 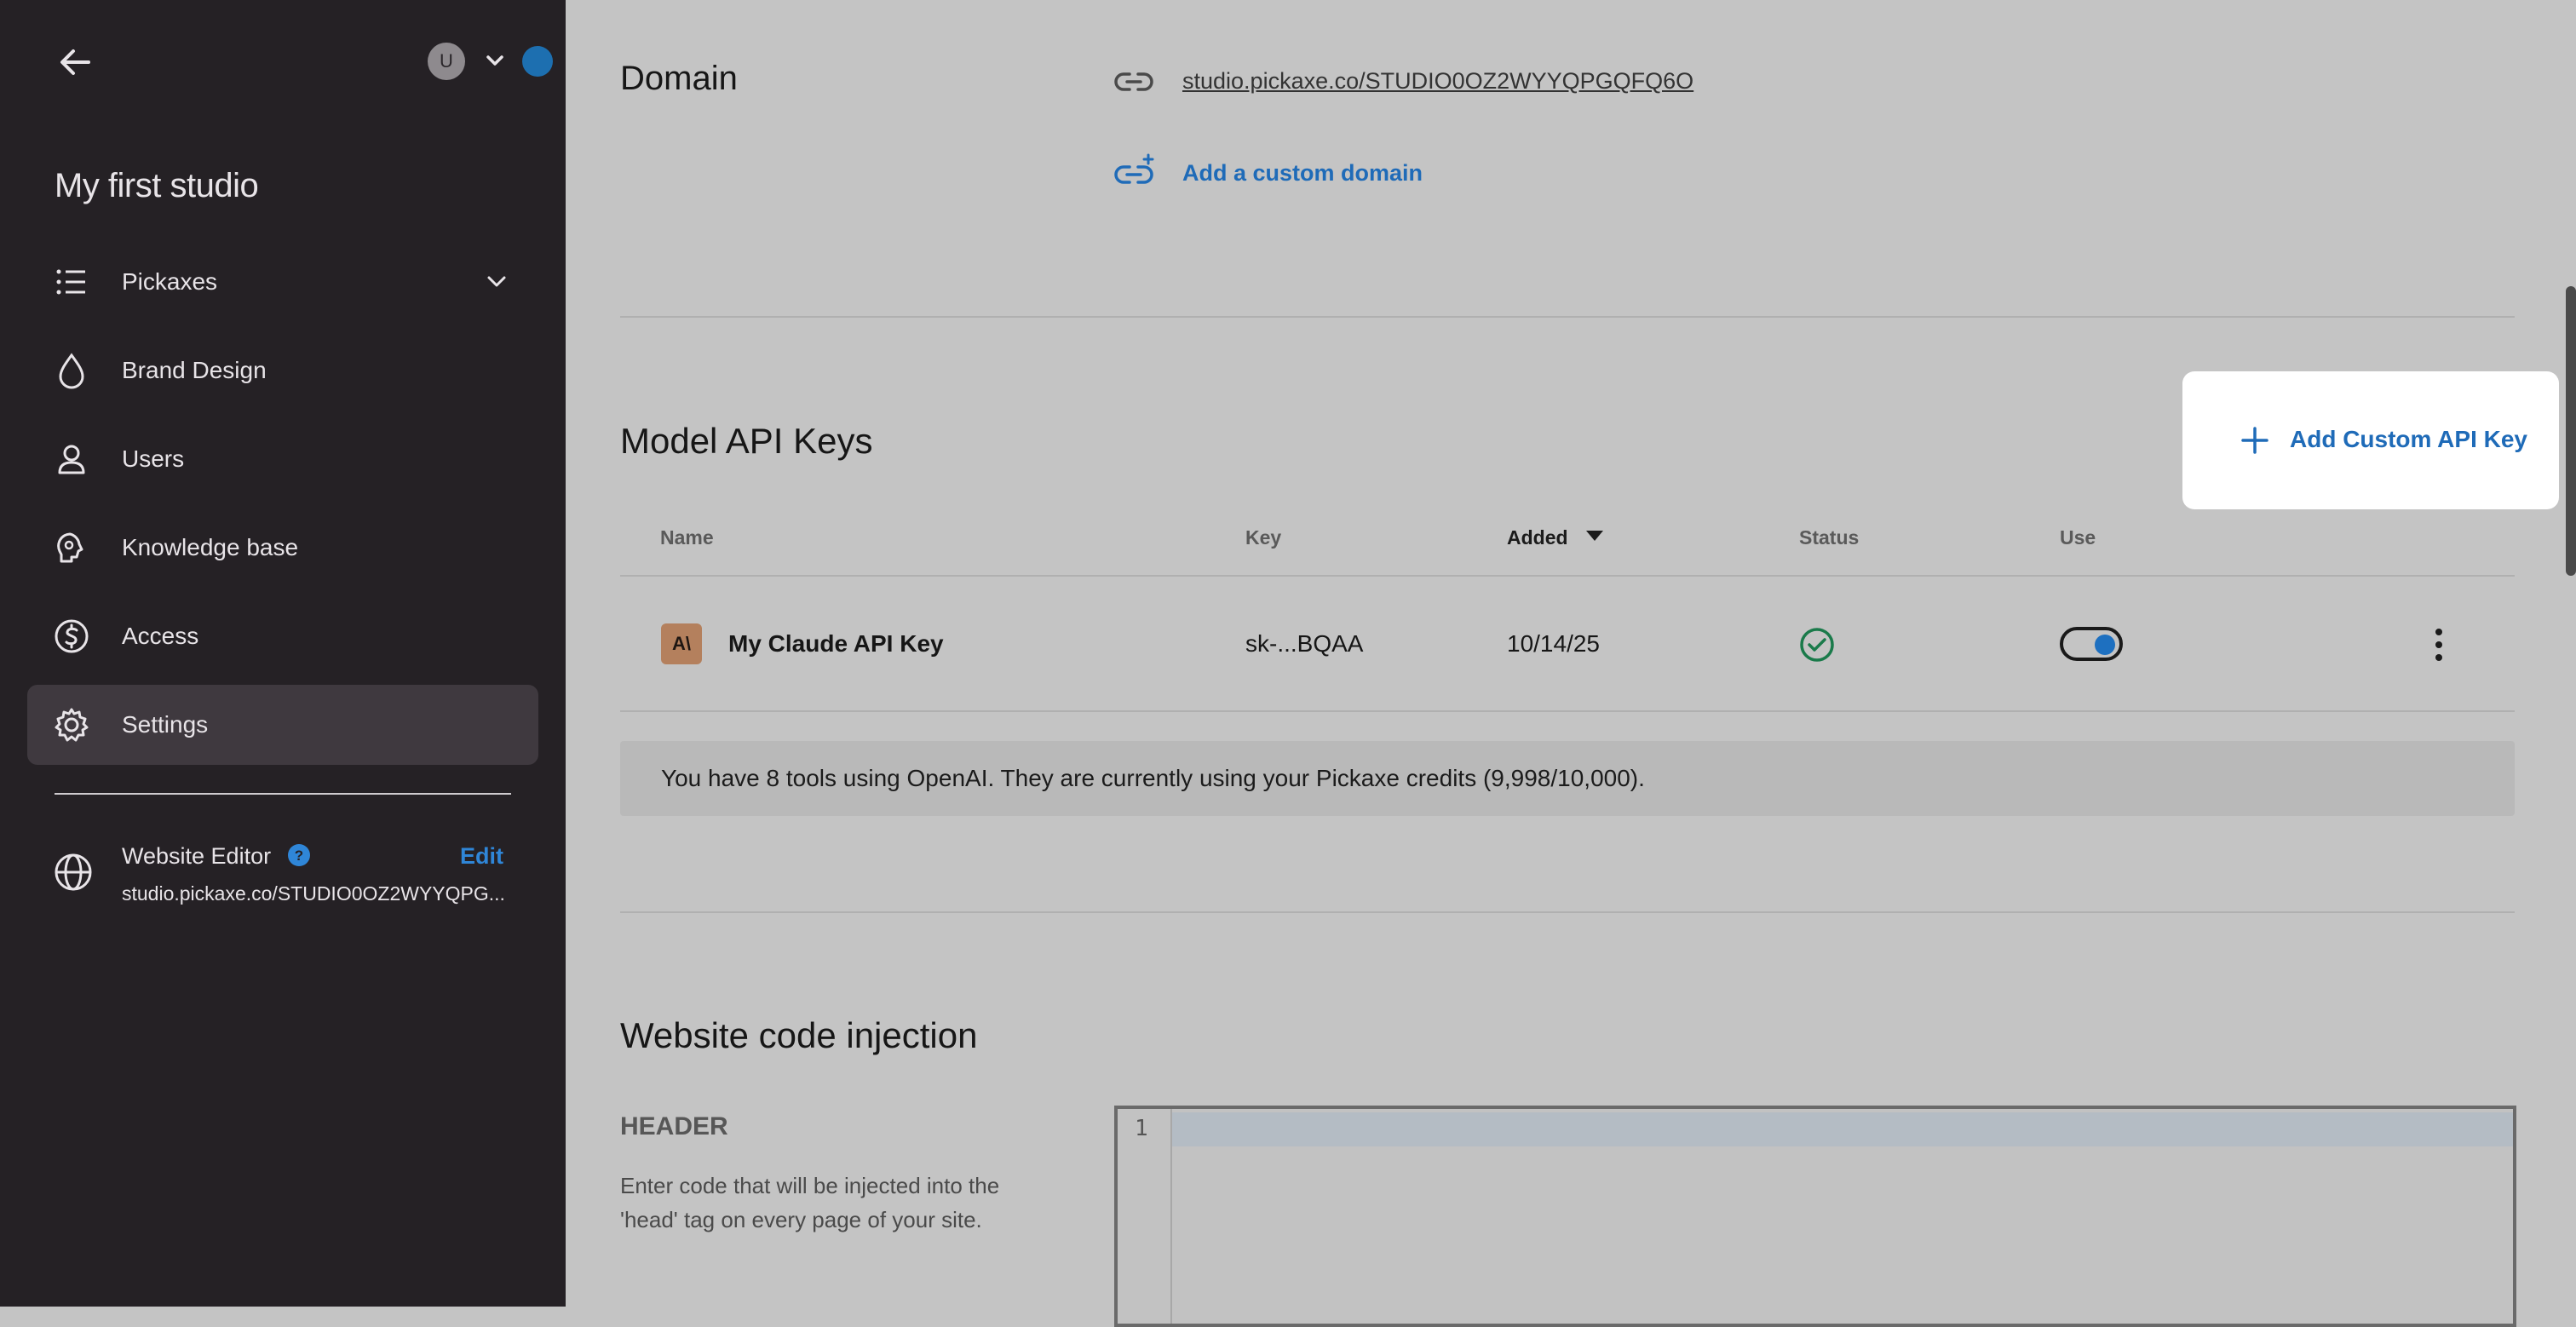 I want to click on header-label: HEADER, so click(x=674, y=1126).